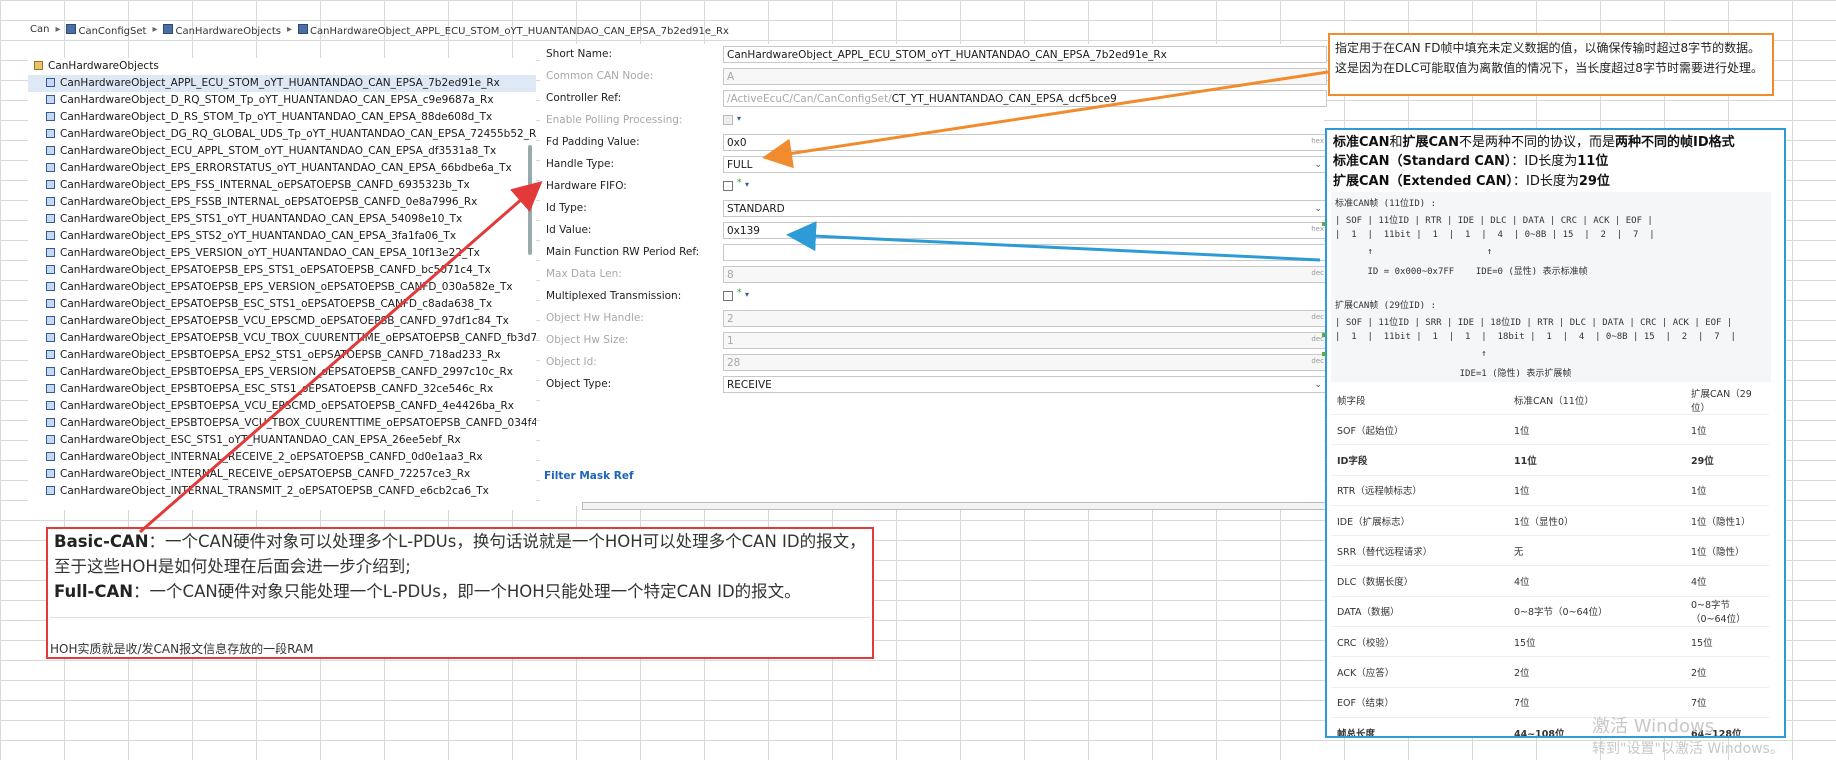  I want to click on hardware-fifo-label: Hardware FIFO:, so click(586, 186).